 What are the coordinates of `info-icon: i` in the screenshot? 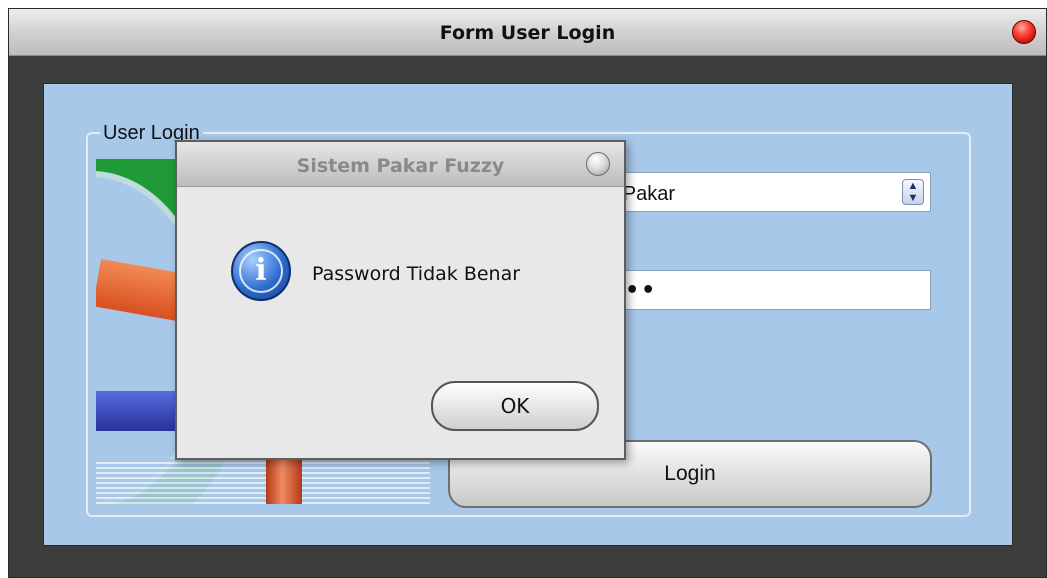 It's located at (261, 271).